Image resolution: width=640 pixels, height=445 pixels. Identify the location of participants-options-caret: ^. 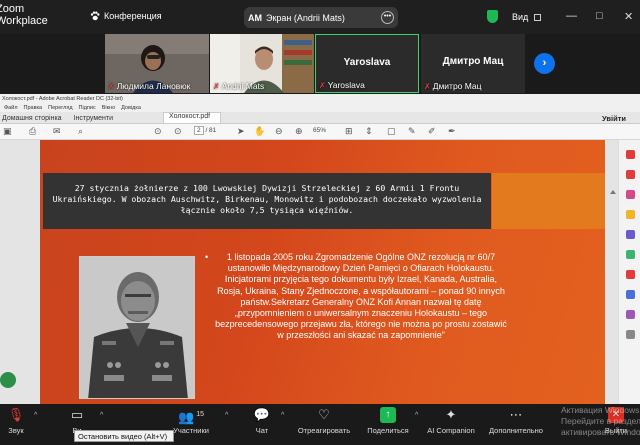
(226, 415).